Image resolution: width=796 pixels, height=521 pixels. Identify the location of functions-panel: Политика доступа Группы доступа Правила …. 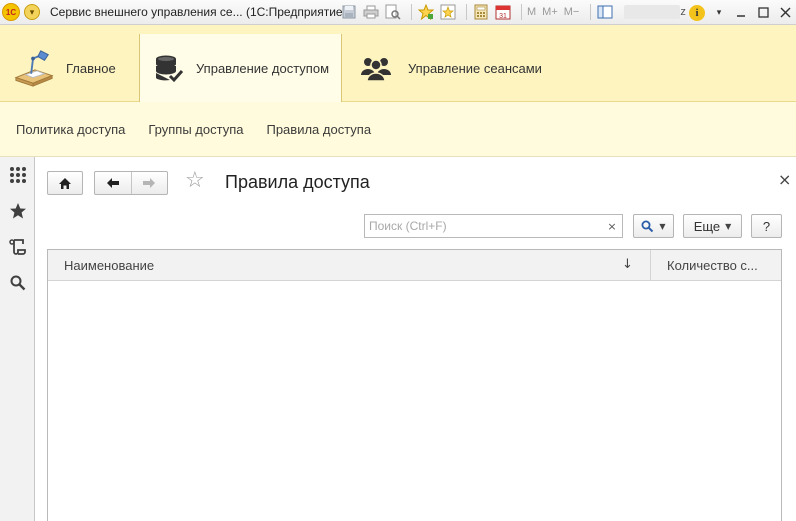
(398, 129).